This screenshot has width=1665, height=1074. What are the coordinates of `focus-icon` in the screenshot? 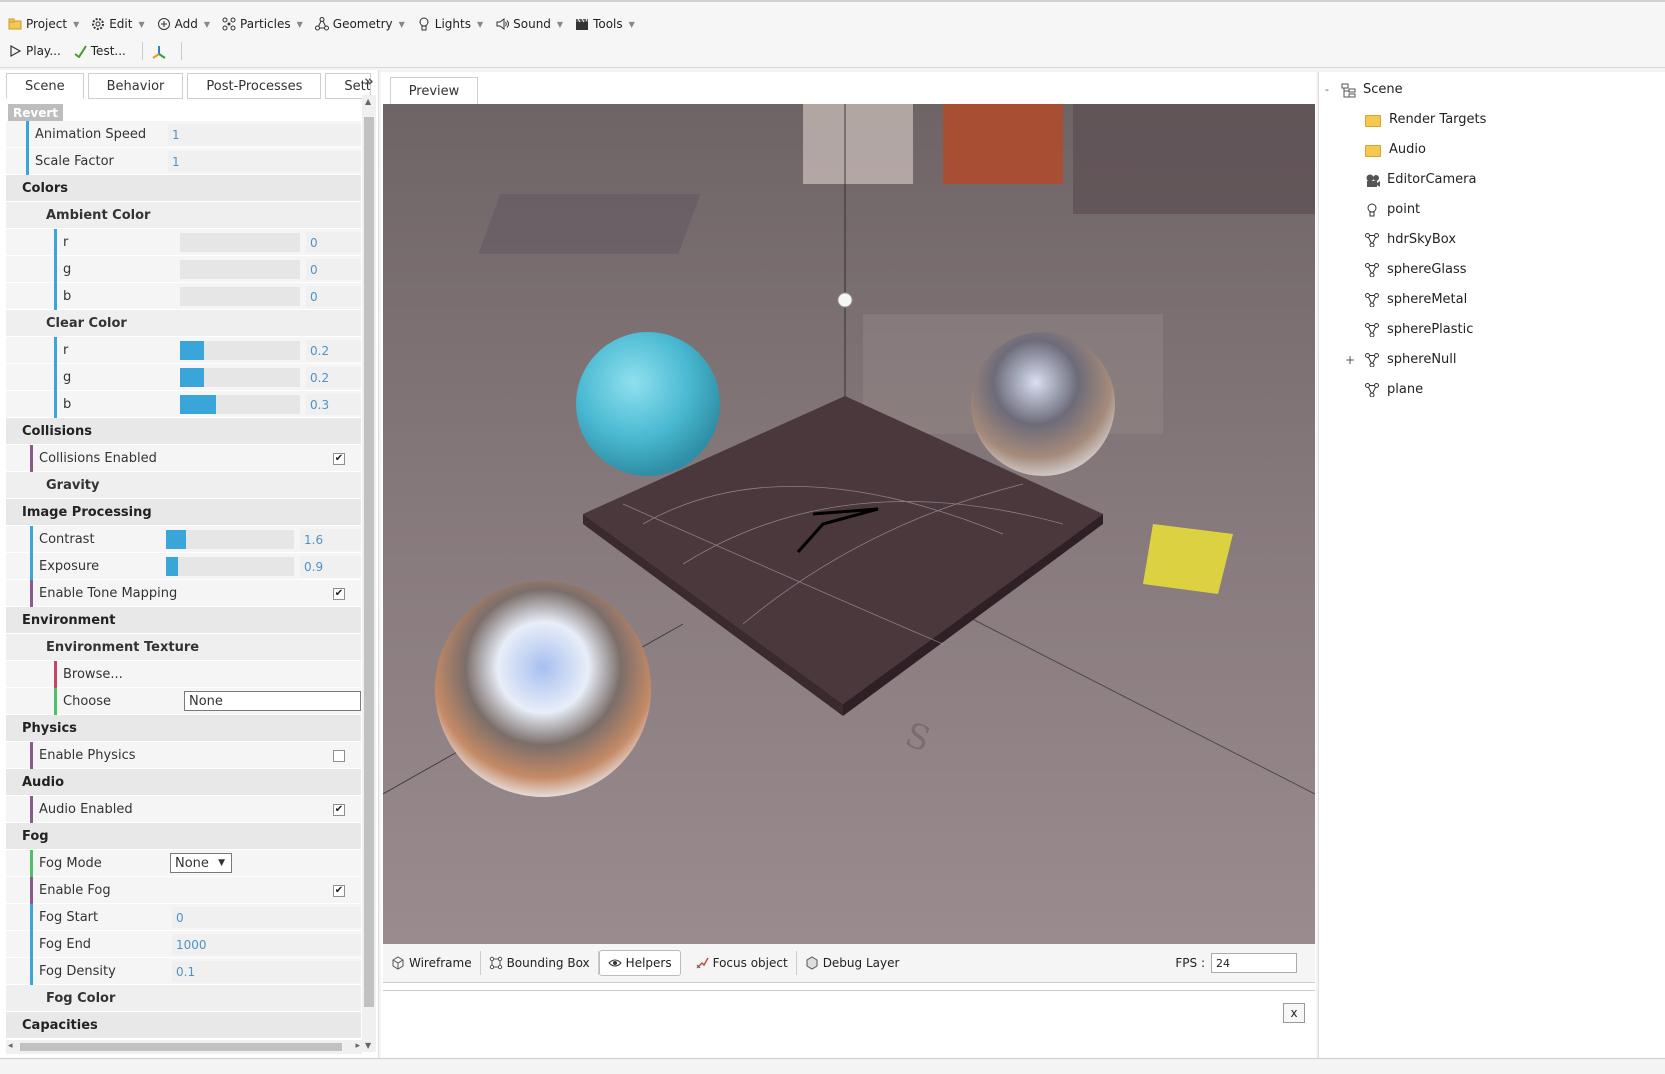 It's located at (702, 963).